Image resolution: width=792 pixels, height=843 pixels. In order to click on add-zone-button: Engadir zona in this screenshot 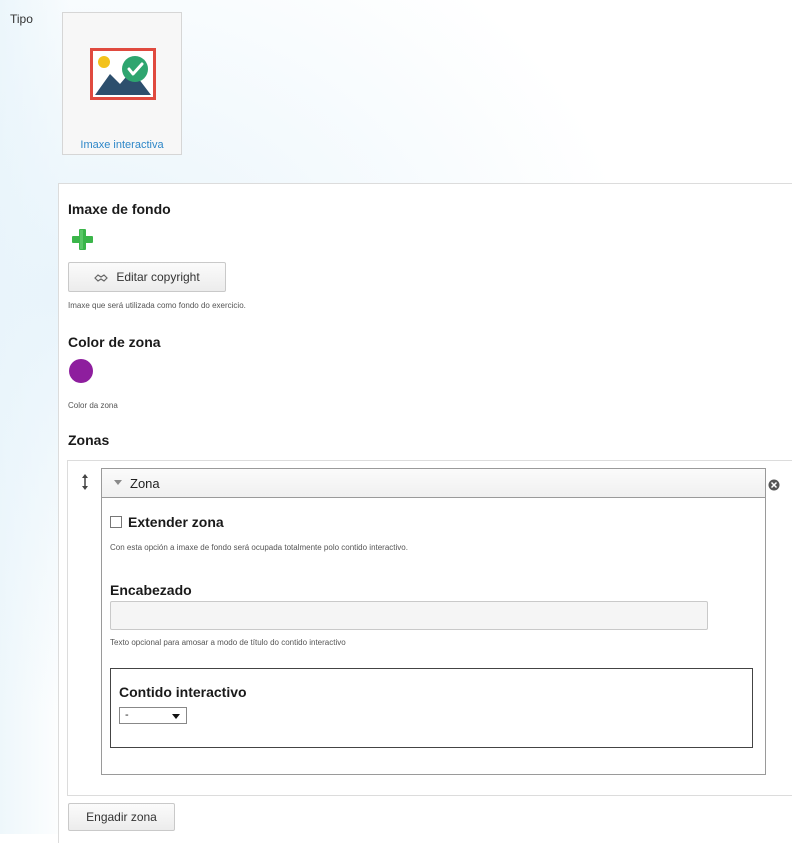, I will do `click(121, 817)`.